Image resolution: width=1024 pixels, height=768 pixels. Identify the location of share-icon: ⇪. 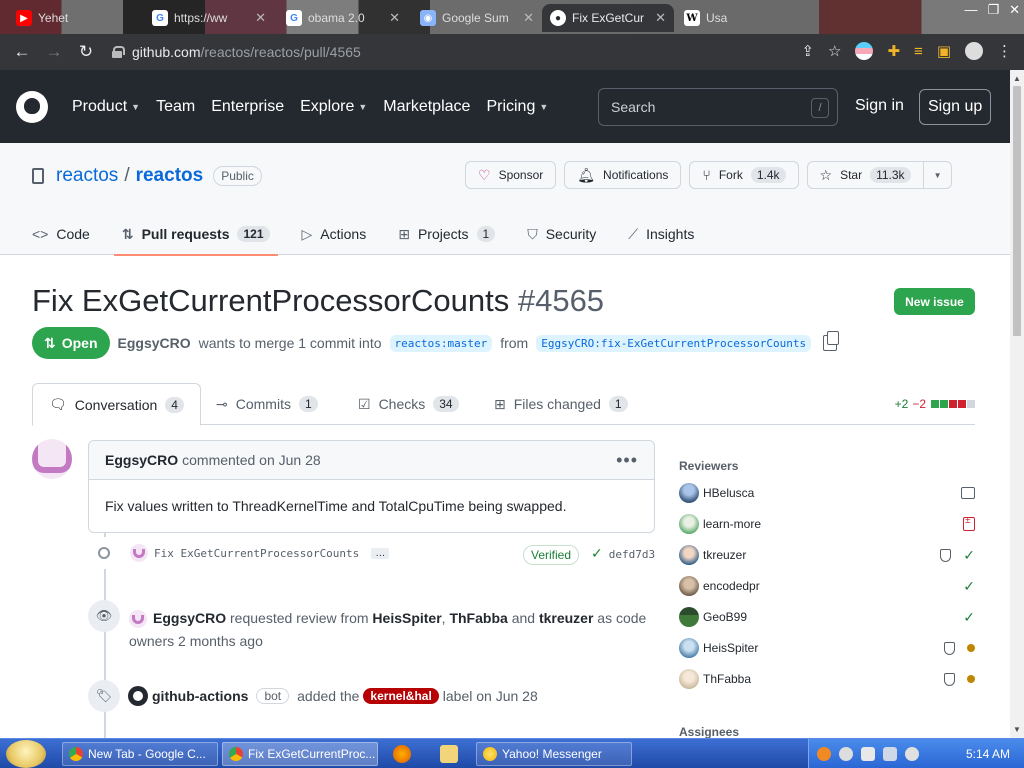
(807, 51).